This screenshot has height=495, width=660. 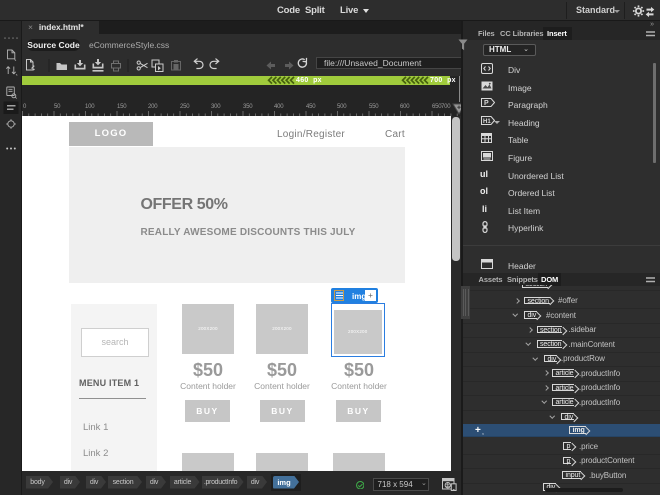 I want to click on svg-text: H1, so click(x=487, y=122).